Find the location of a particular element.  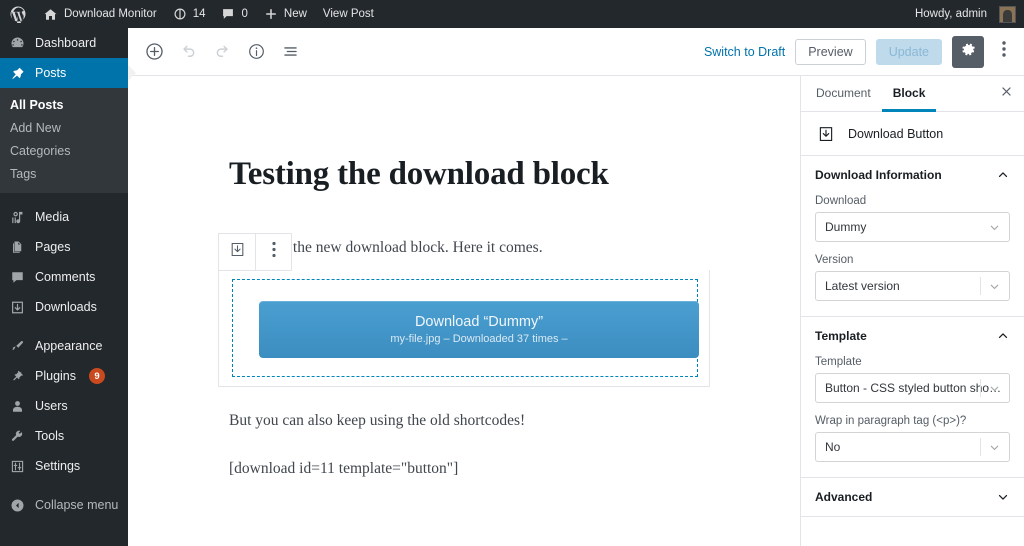

tab-document: Document is located at coordinates (843, 94).